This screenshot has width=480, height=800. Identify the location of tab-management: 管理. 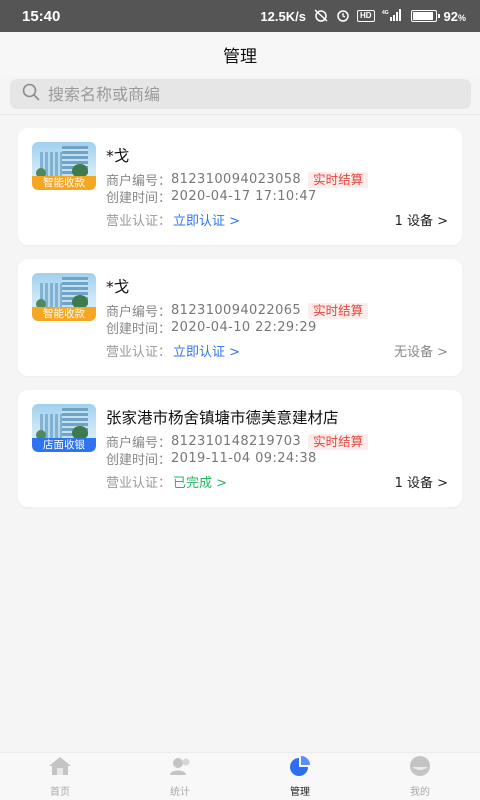
(300, 776).